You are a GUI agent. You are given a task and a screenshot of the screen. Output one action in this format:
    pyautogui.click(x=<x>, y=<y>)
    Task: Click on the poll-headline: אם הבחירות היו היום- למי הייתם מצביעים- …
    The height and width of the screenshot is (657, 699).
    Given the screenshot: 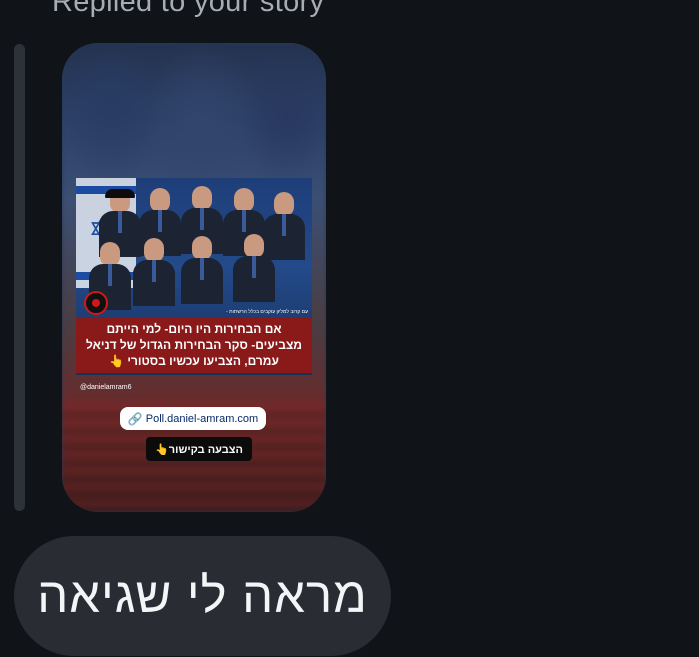 What is the action you would take?
    pyautogui.click(x=194, y=345)
    